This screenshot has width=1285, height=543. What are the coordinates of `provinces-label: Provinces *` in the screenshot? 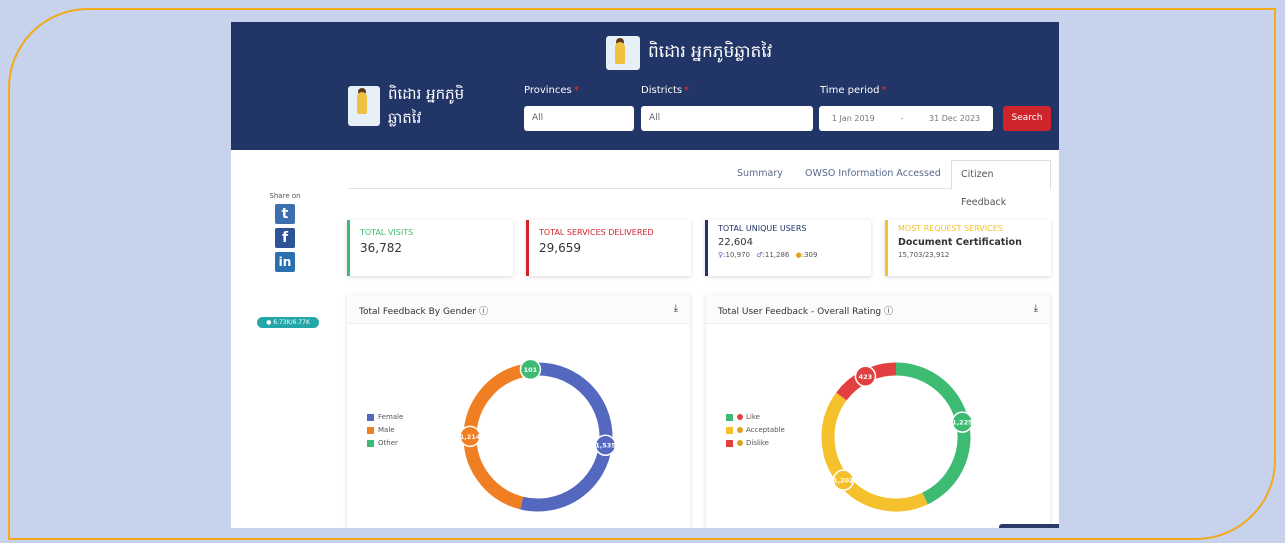 It's located at (551, 90).